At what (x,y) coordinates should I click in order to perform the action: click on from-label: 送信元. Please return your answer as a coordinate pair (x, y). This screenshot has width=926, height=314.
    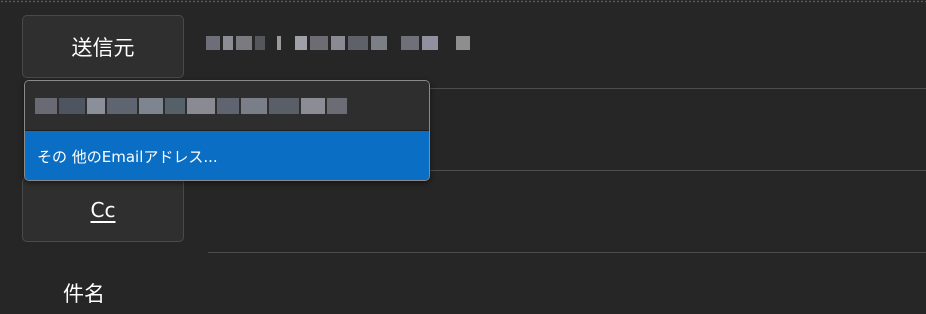
    Looking at the image, I should click on (103, 47).